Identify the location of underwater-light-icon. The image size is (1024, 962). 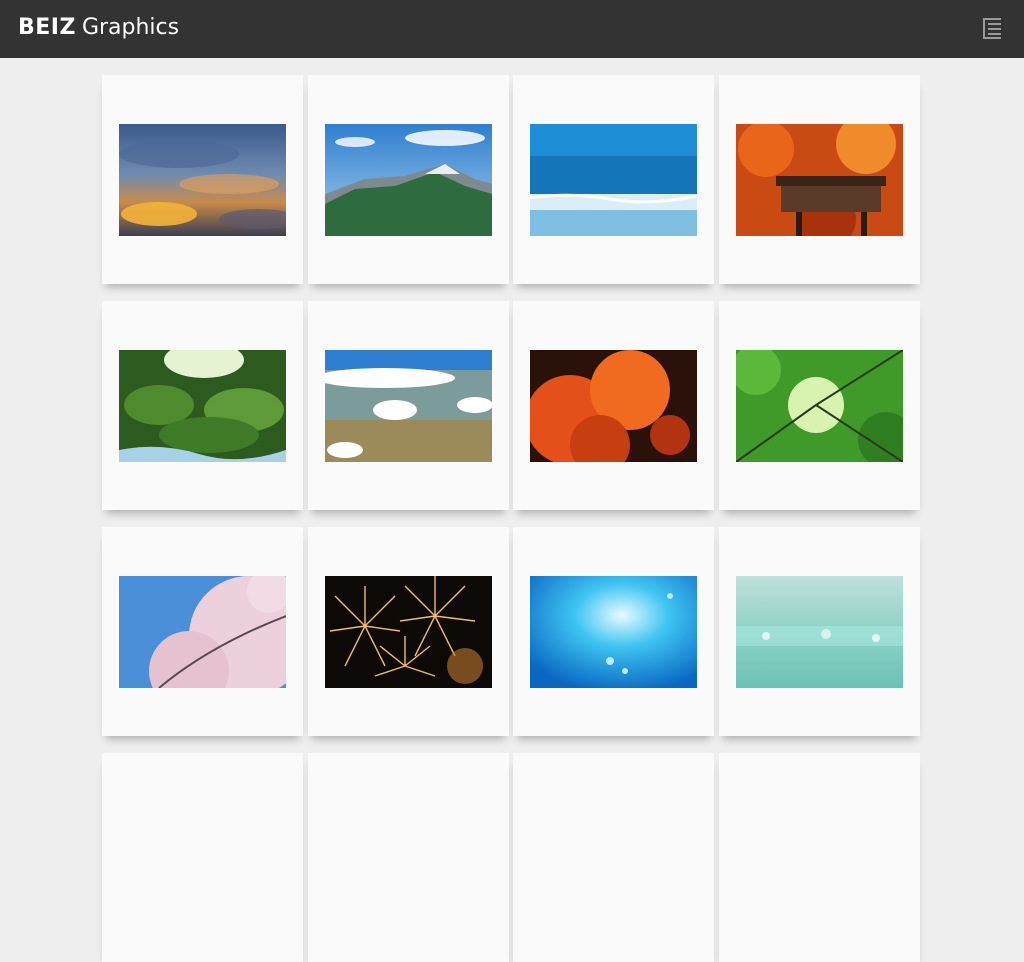
(613, 632).